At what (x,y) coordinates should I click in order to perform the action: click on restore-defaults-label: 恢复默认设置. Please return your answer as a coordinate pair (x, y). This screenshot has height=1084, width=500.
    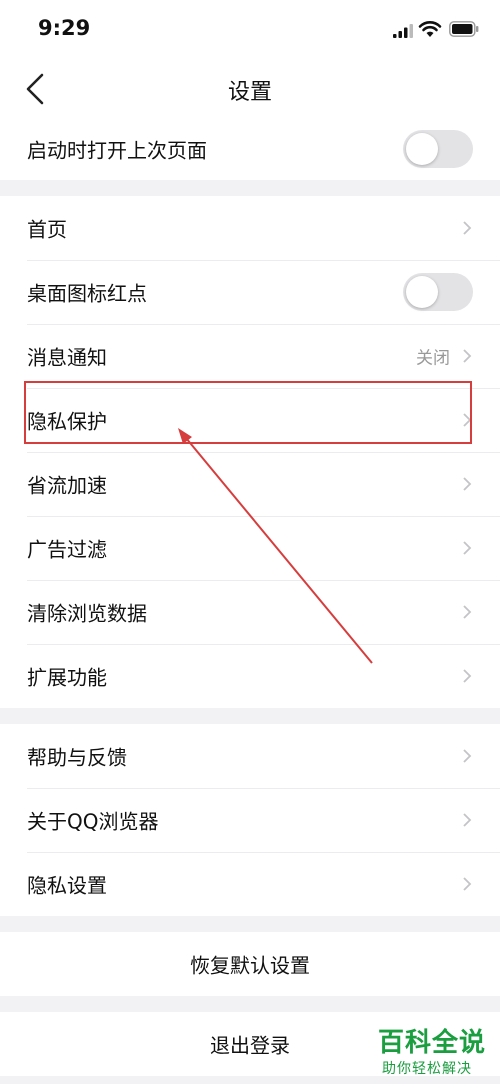
    Looking at the image, I should click on (250, 965).